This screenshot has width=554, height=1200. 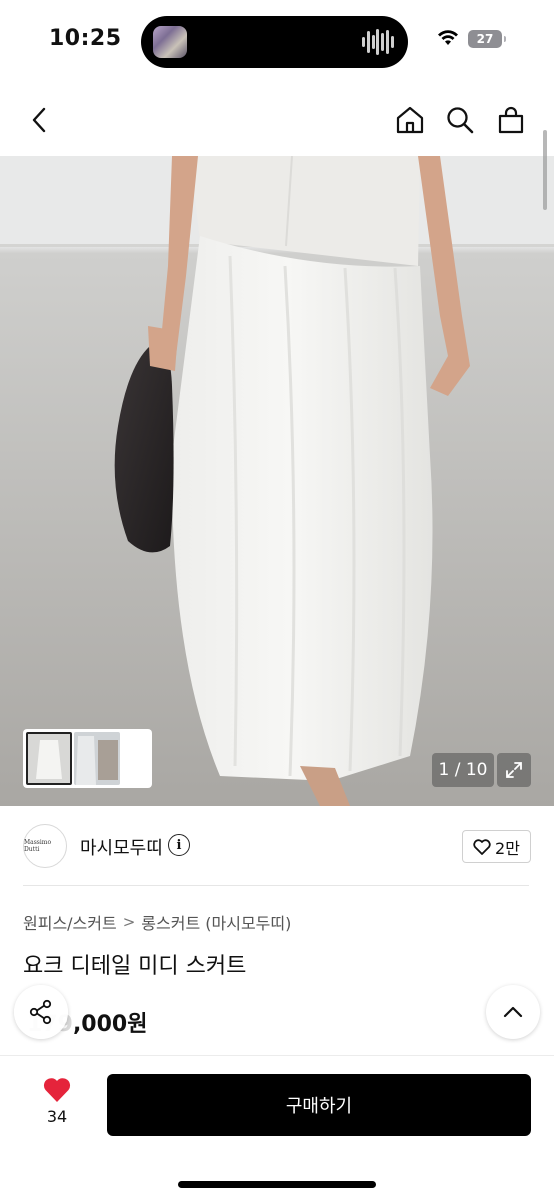 What do you see at coordinates (487, 39) in the screenshot?
I see `battery-icon: 27` at bounding box center [487, 39].